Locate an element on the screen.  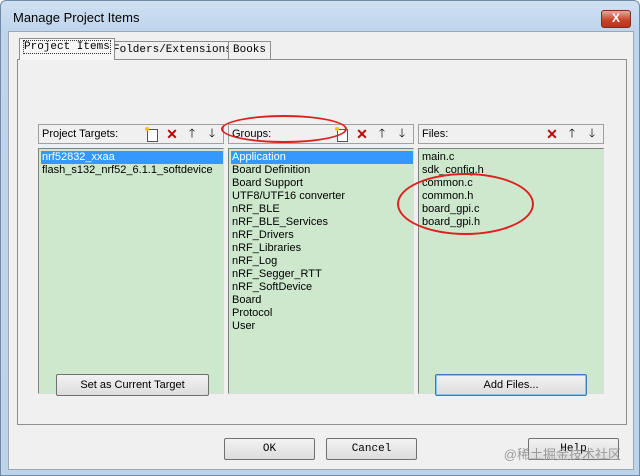
list-item: nRF_Drivers is located at coordinates (322, 235).